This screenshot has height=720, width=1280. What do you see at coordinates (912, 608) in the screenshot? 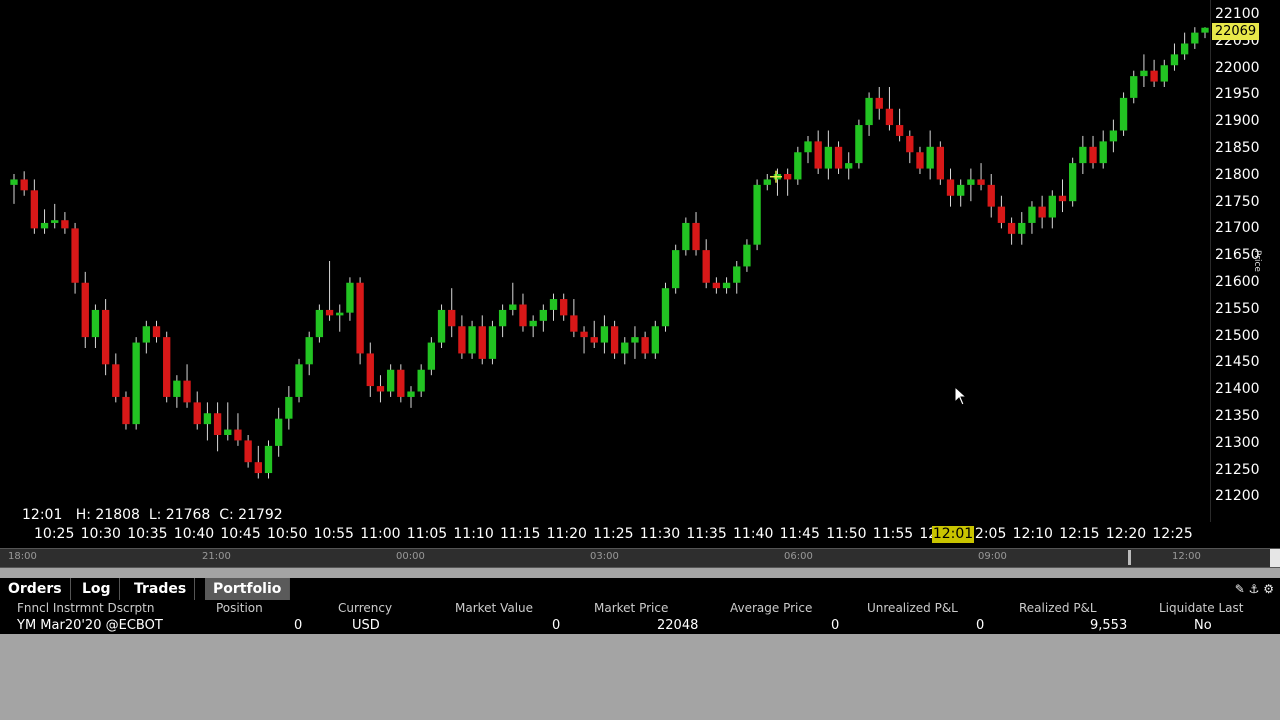
I see `col-unrealized-pnl: Unrealized P&L` at bounding box center [912, 608].